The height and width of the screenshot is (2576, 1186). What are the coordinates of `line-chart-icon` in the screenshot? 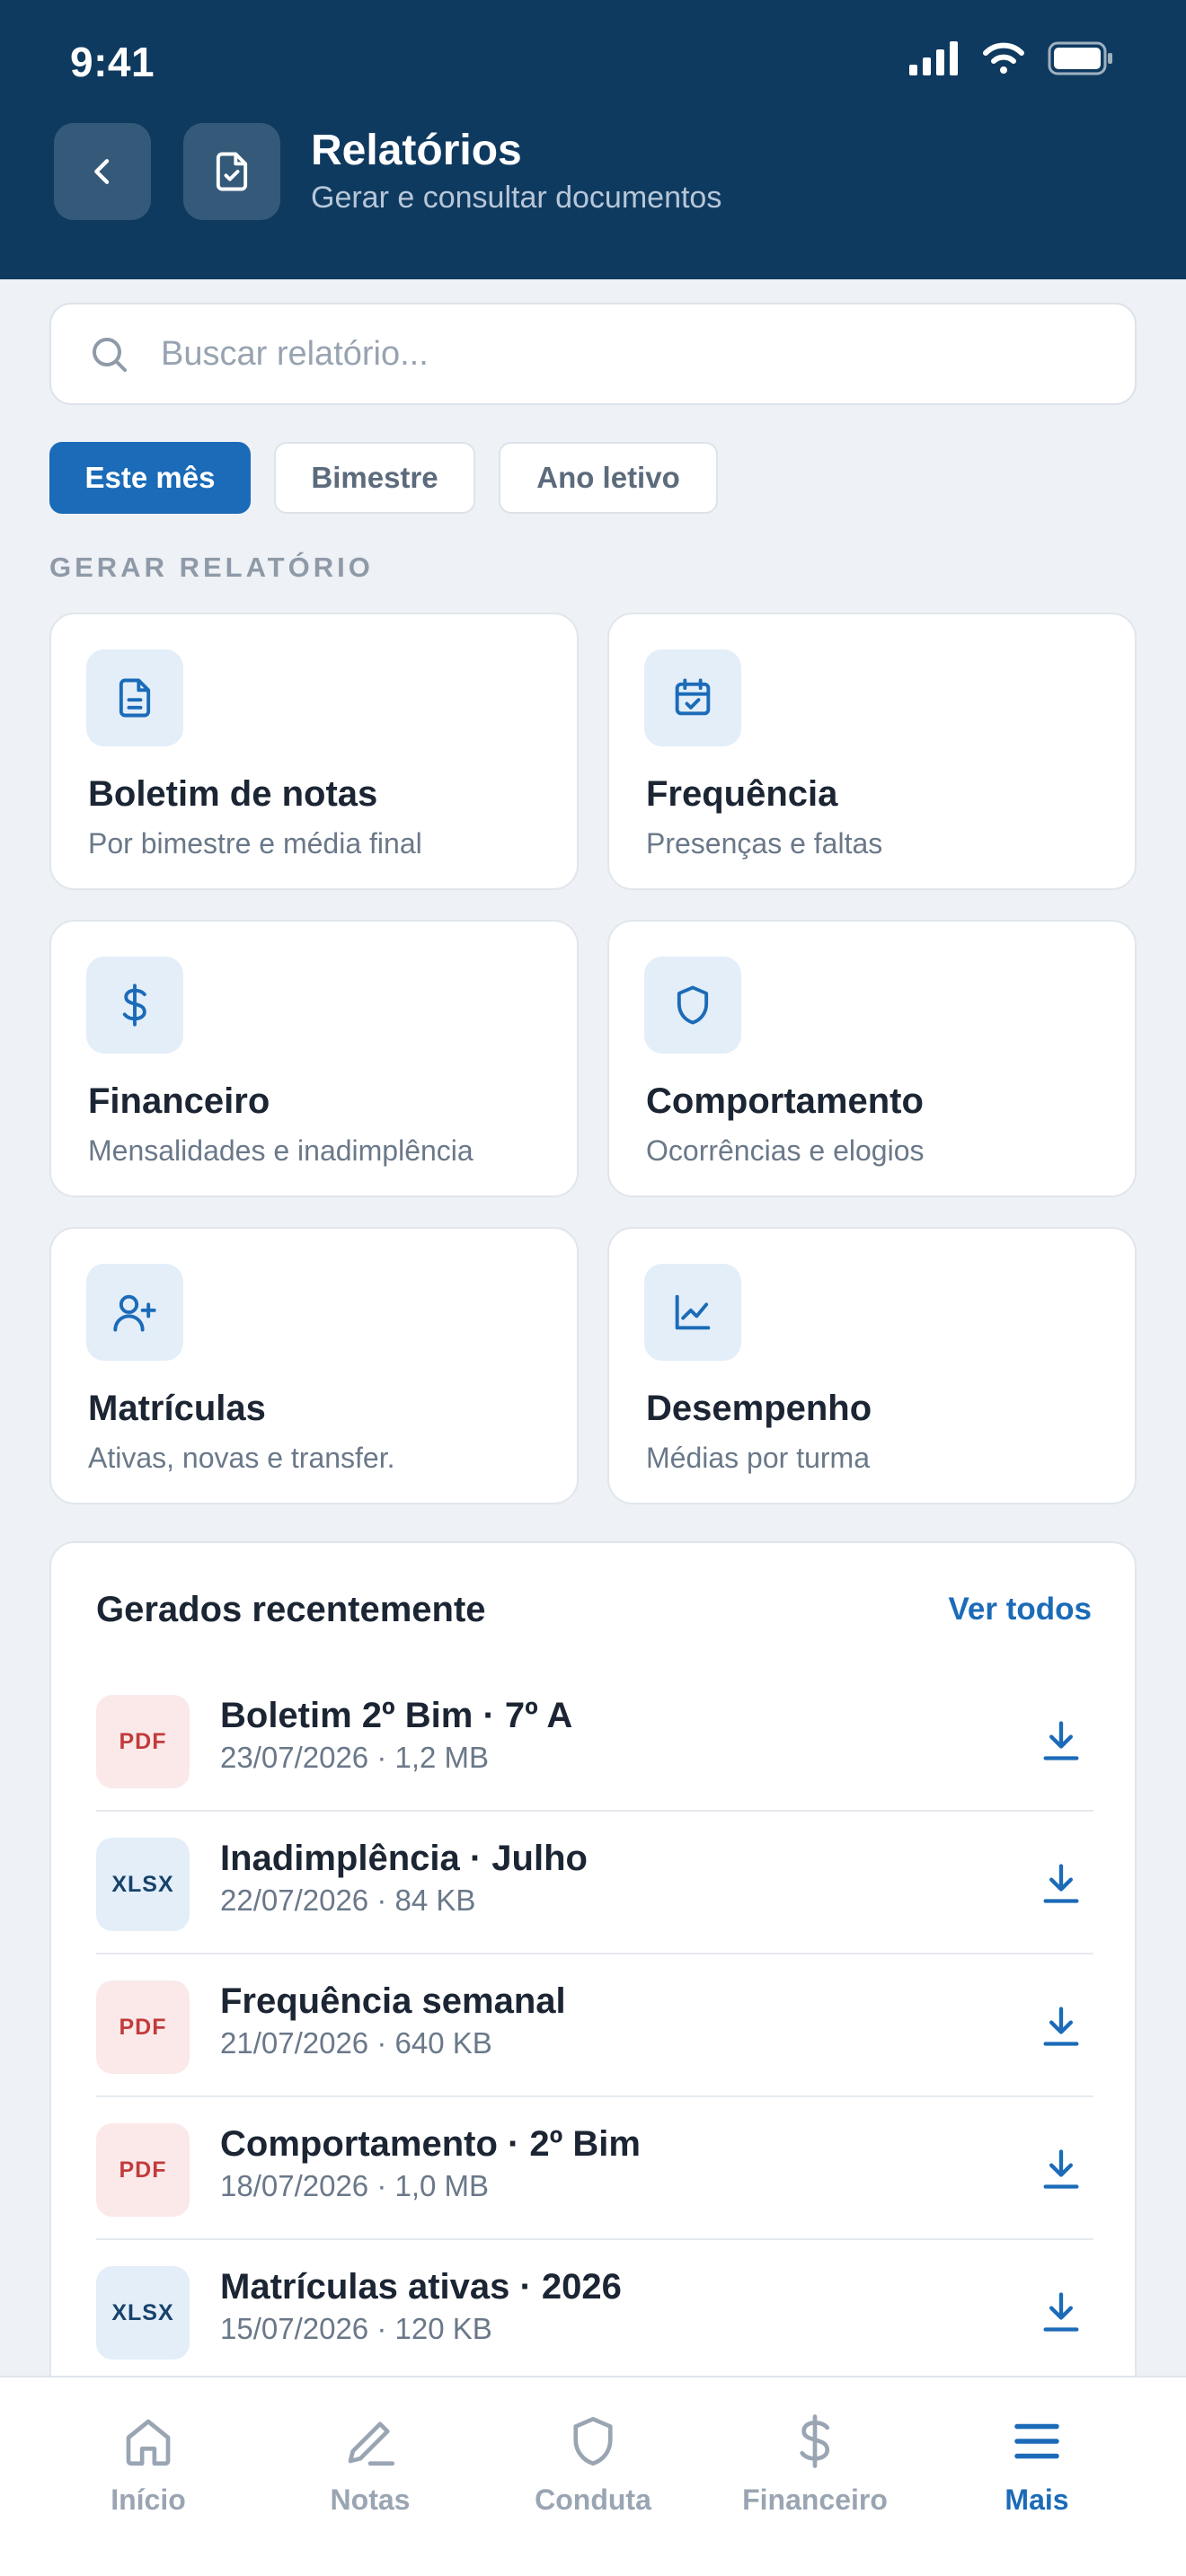 It's located at (693, 1312).